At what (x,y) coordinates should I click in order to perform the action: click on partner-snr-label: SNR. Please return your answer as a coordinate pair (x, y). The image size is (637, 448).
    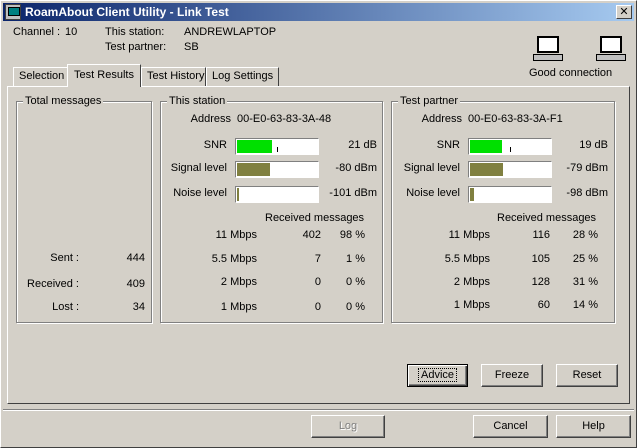
    Looking at the image, I should click on (448, 145).